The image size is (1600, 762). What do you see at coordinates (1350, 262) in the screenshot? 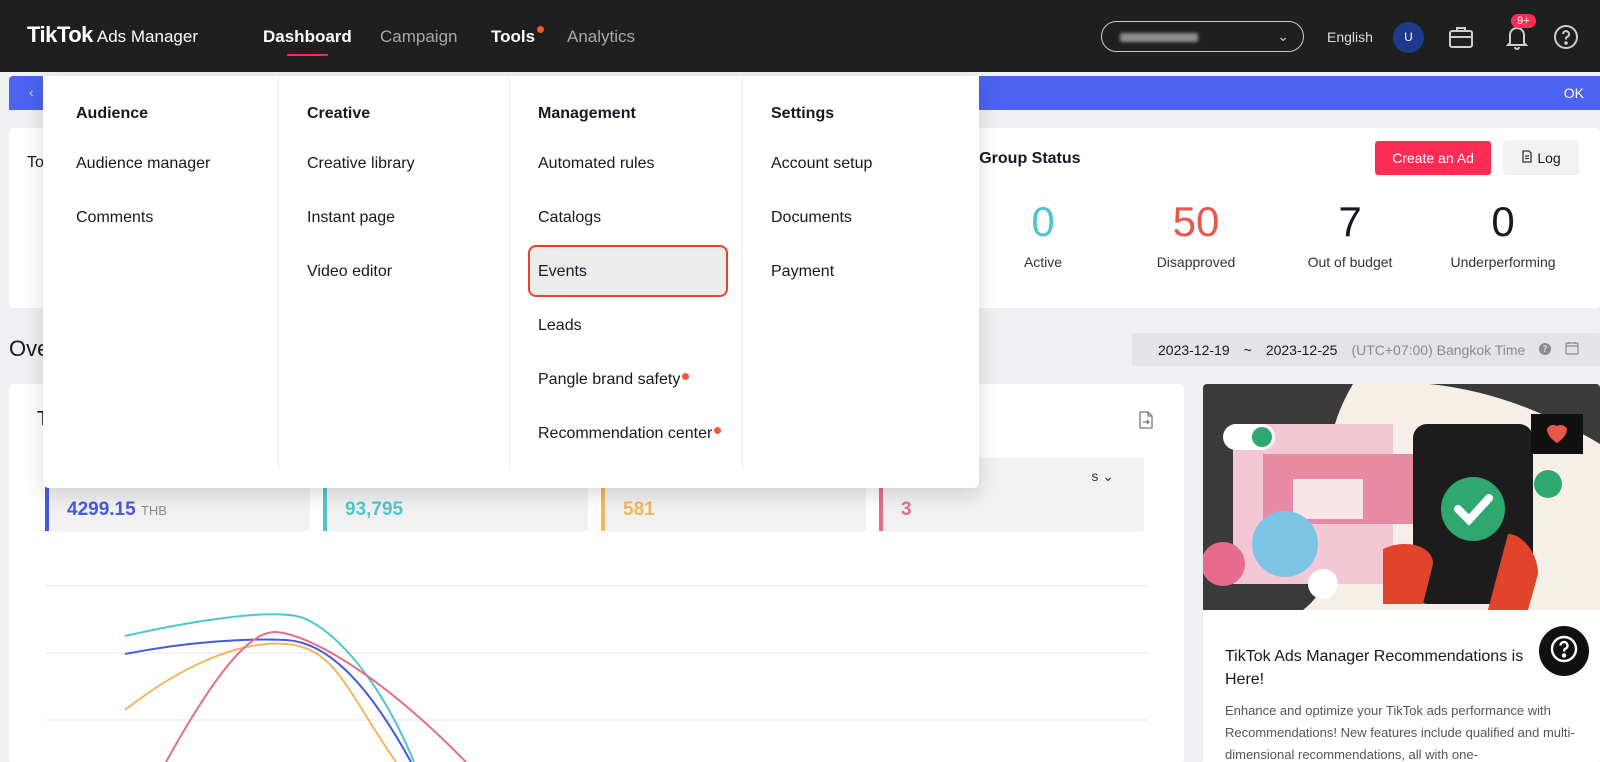
I see `stat-label: Out of budget` at bounding box center [1350, 262].